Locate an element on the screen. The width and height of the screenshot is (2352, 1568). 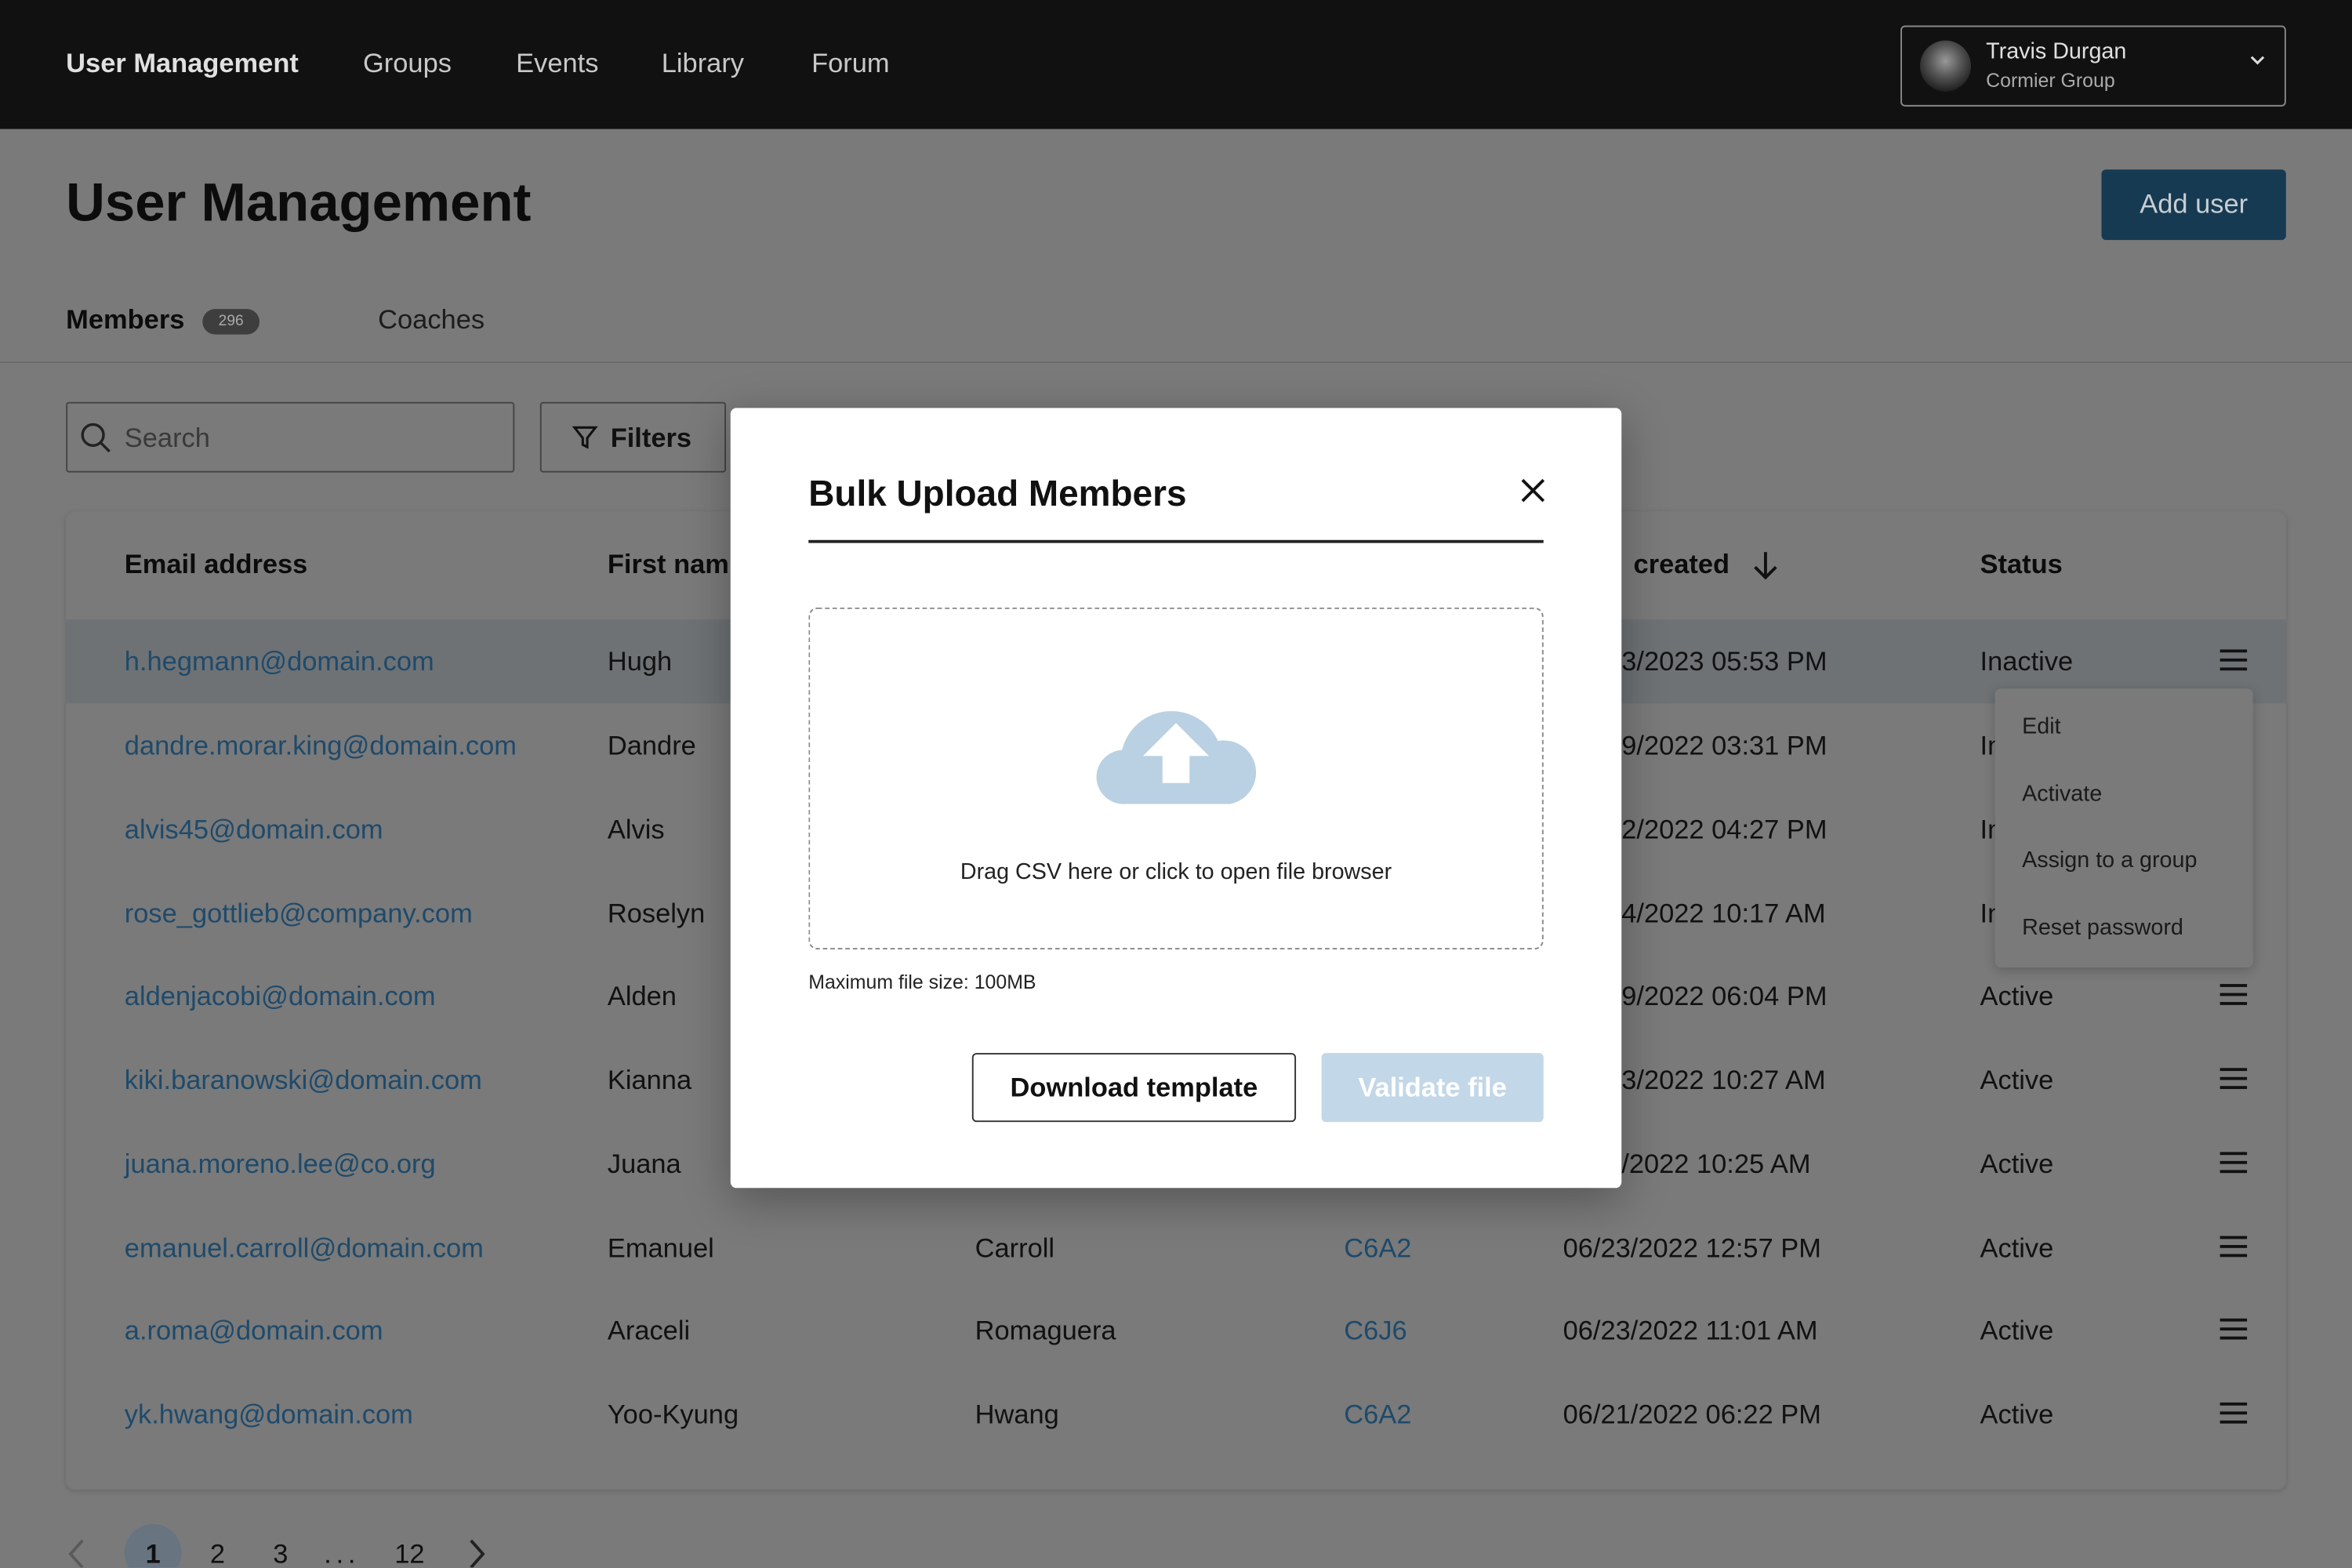
menu-activate: Activate is located at coordinates (2062, 795).